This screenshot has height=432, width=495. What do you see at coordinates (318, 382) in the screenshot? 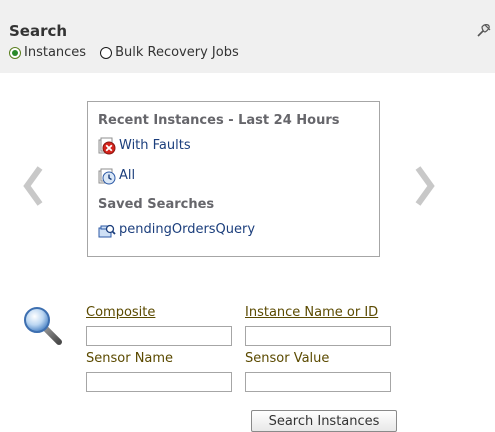
I see `sensor-value-field` at bounding box center [318, 382].